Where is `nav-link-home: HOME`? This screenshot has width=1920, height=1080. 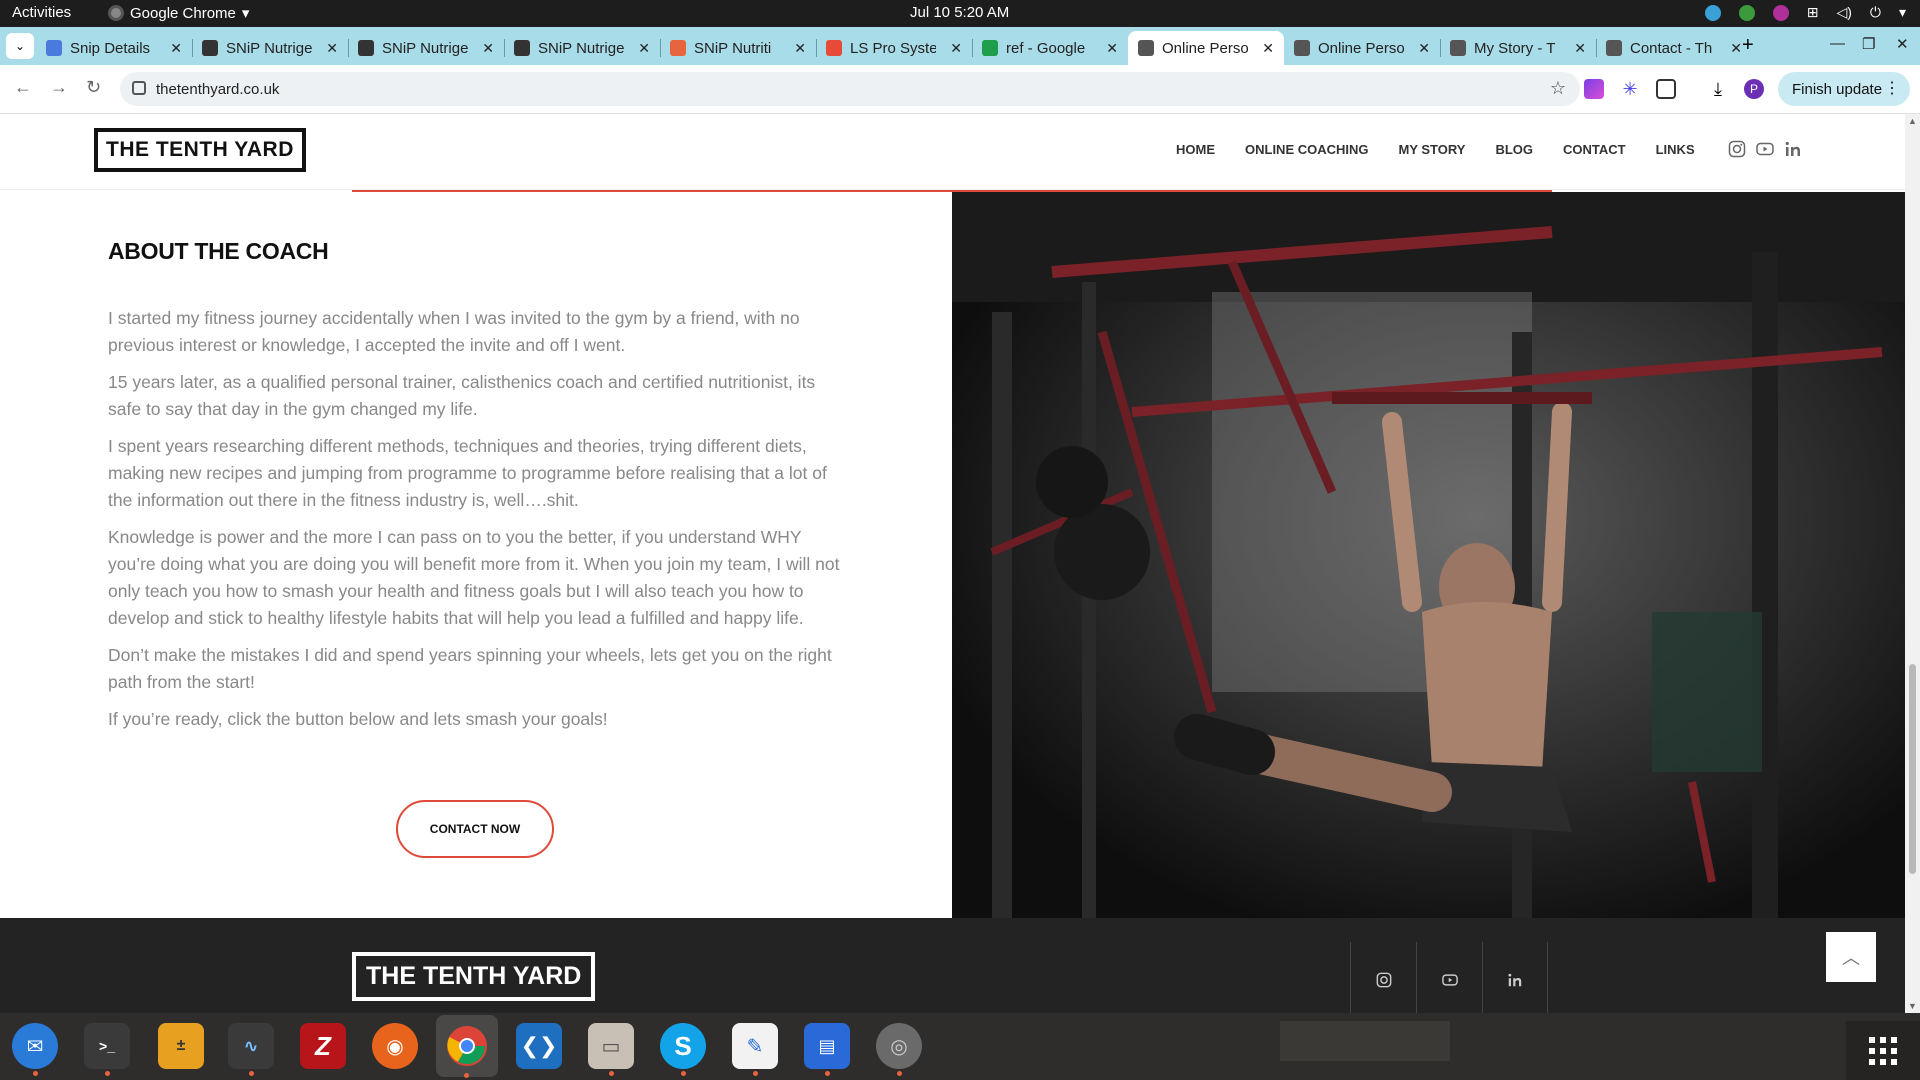 nav-link-home: HOME is located at coordinates (1195, 149).